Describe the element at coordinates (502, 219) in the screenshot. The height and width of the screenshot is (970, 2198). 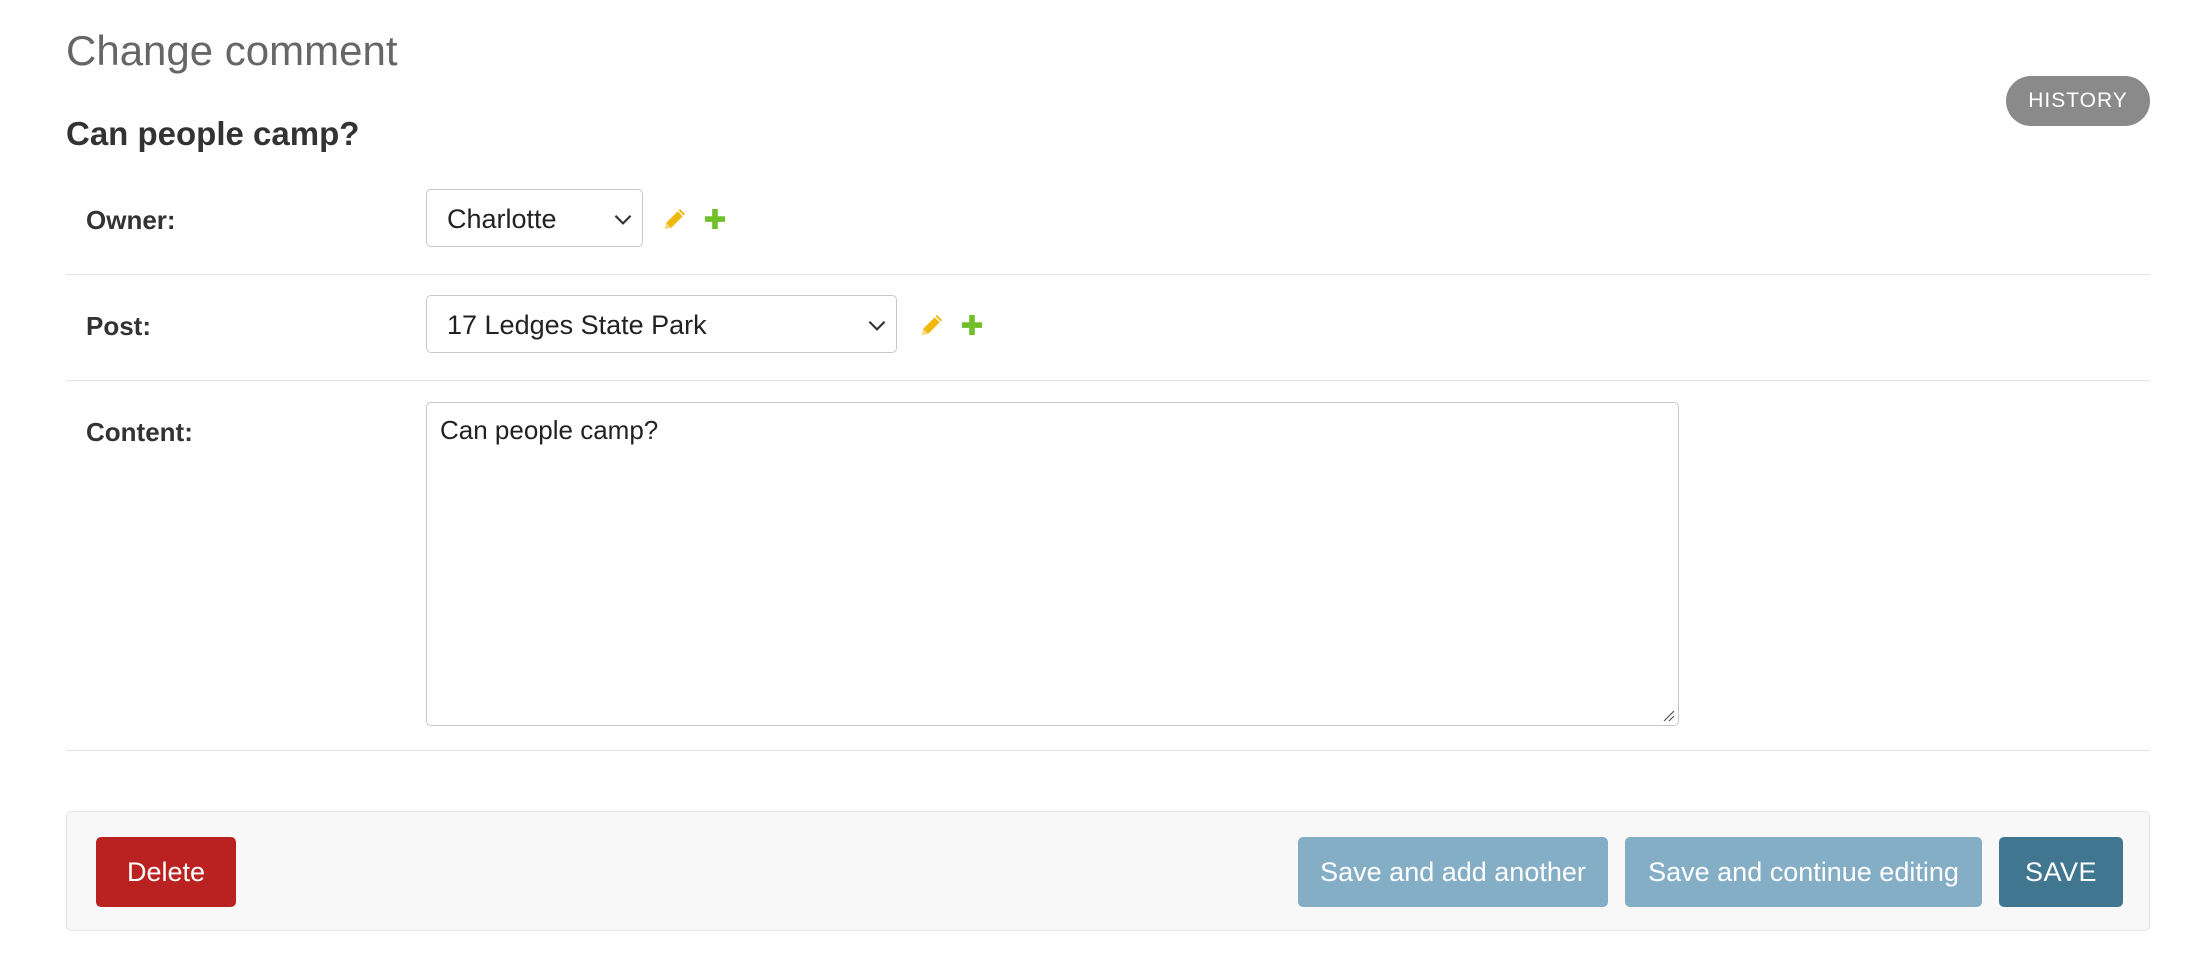
I see `owner-select-value: Charlotte` at that location.